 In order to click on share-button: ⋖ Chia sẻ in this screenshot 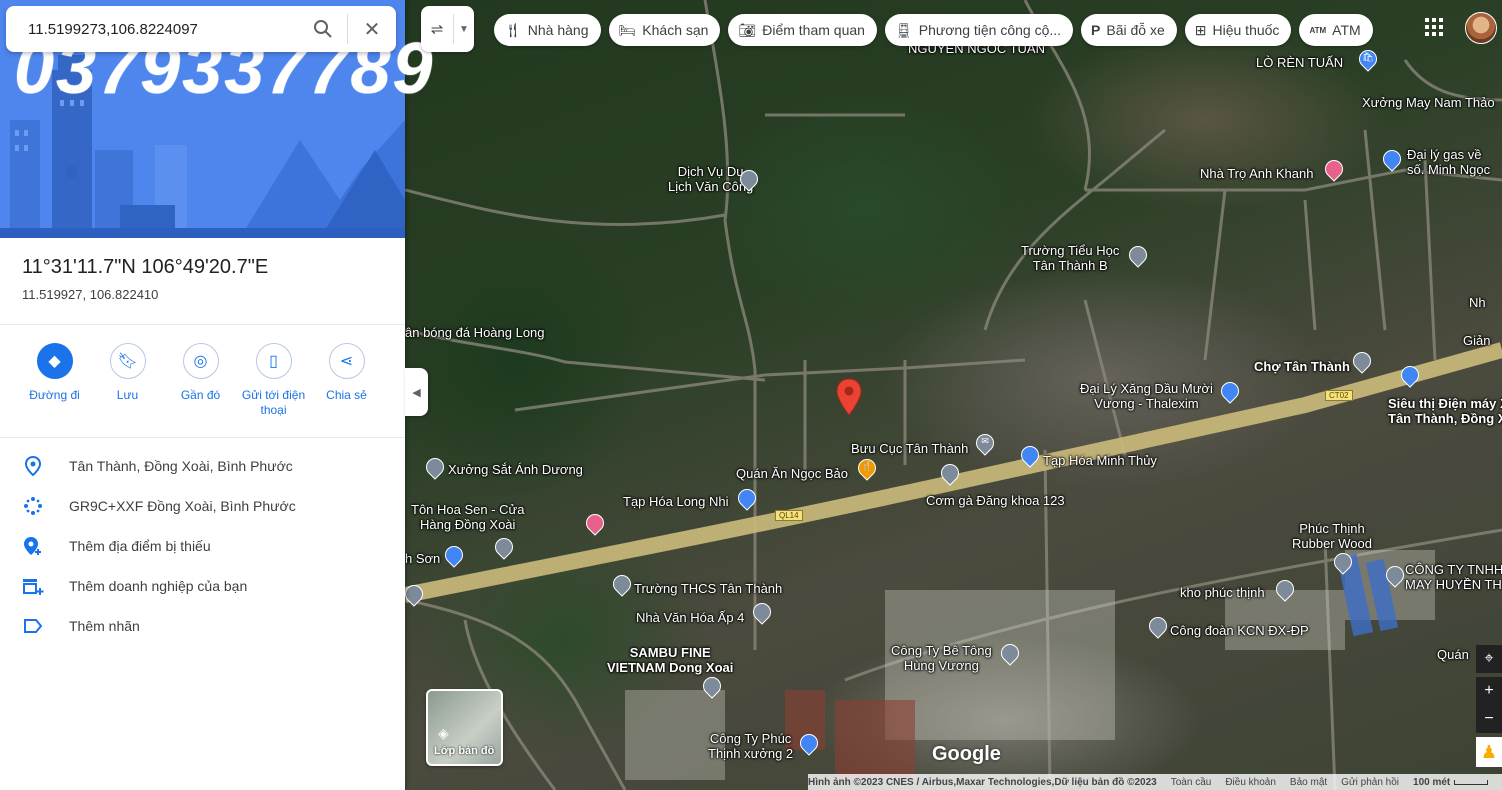, I will do `click(346, 384)`.